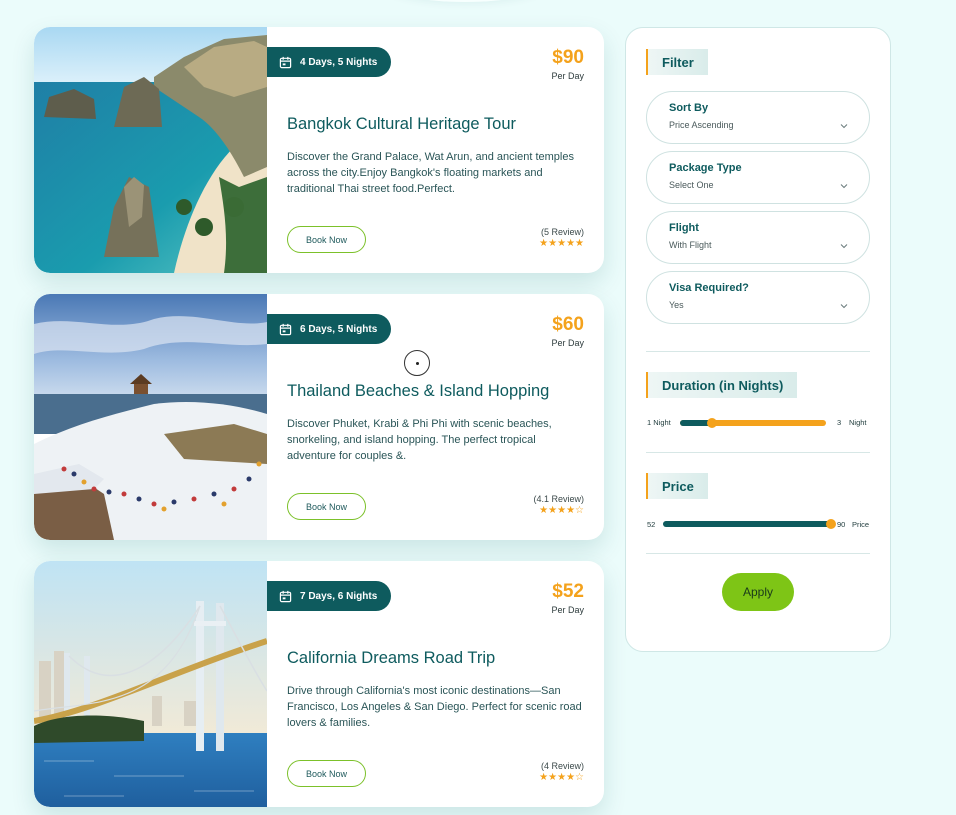  What do you see at coordinates (339, 329) in the screenshot?
I see `duration-text: 6 Days, 5 Nights` at bounding box center [339, 329].